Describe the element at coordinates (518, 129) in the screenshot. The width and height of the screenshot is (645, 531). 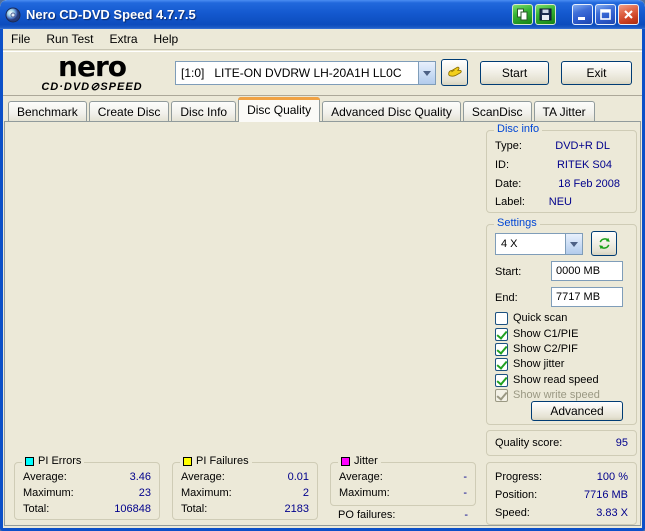
I see `disc-info-group-title: Disc info` at that location.